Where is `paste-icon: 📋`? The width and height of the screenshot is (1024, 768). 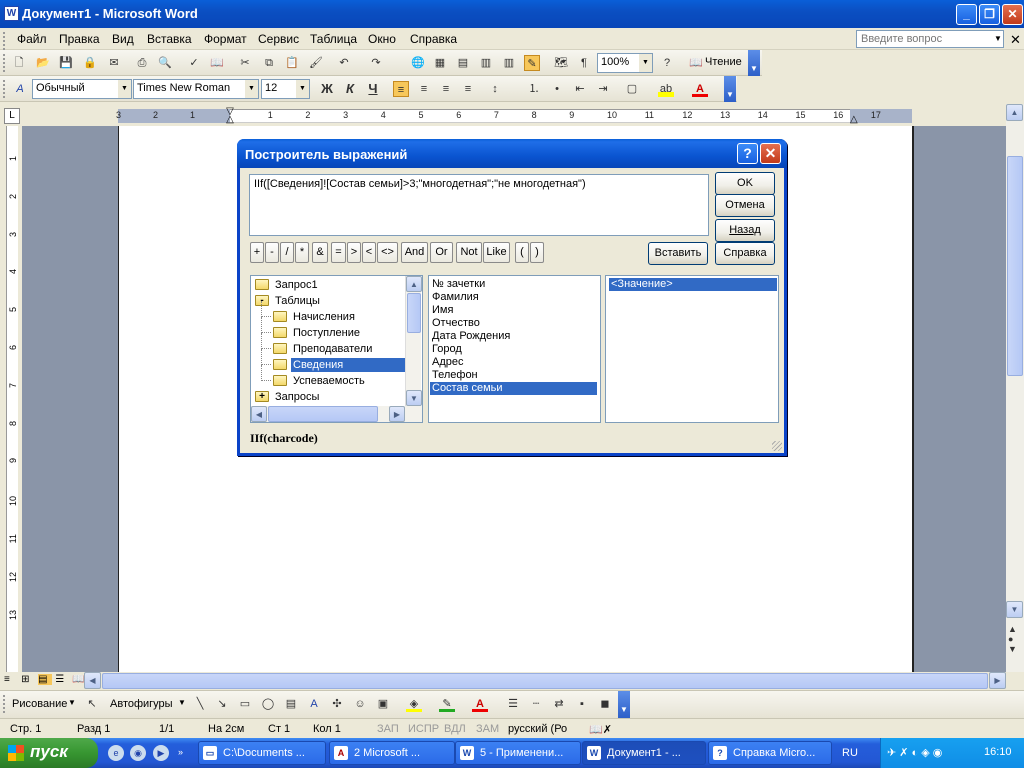 paste-icon: 📋 is located at coordinates (292, 63).